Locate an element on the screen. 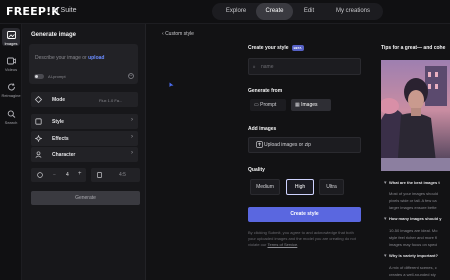 This screenshot has height=280, width=450. rail-item-videos: Videos is located at coordinates (11, 64).